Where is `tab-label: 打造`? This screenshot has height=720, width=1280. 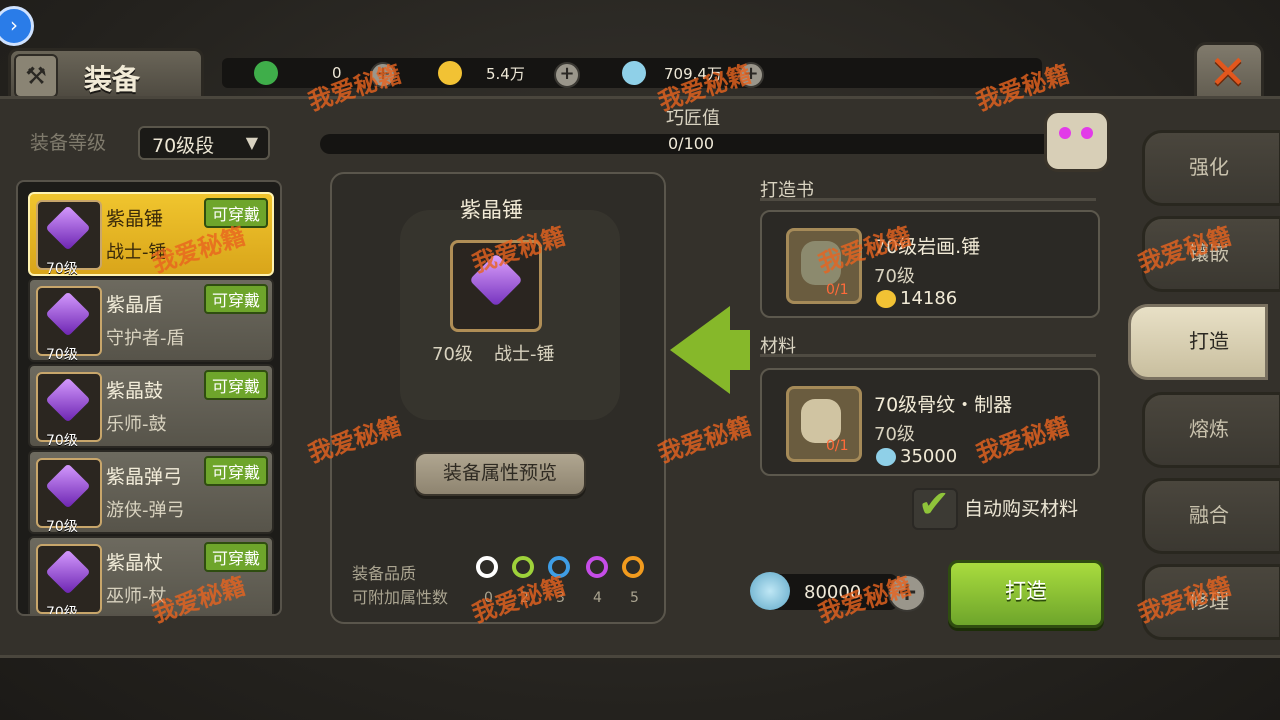
tab-label: 打造 is located at coordinates (1209, 341).